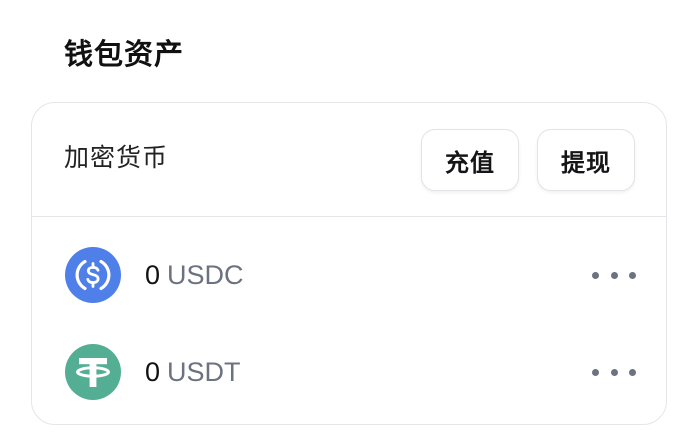  What do you see at coordinates (205, 275) in the screenshot?
I see `usdc-symbol: USDC` at bounding box center [205, 275].